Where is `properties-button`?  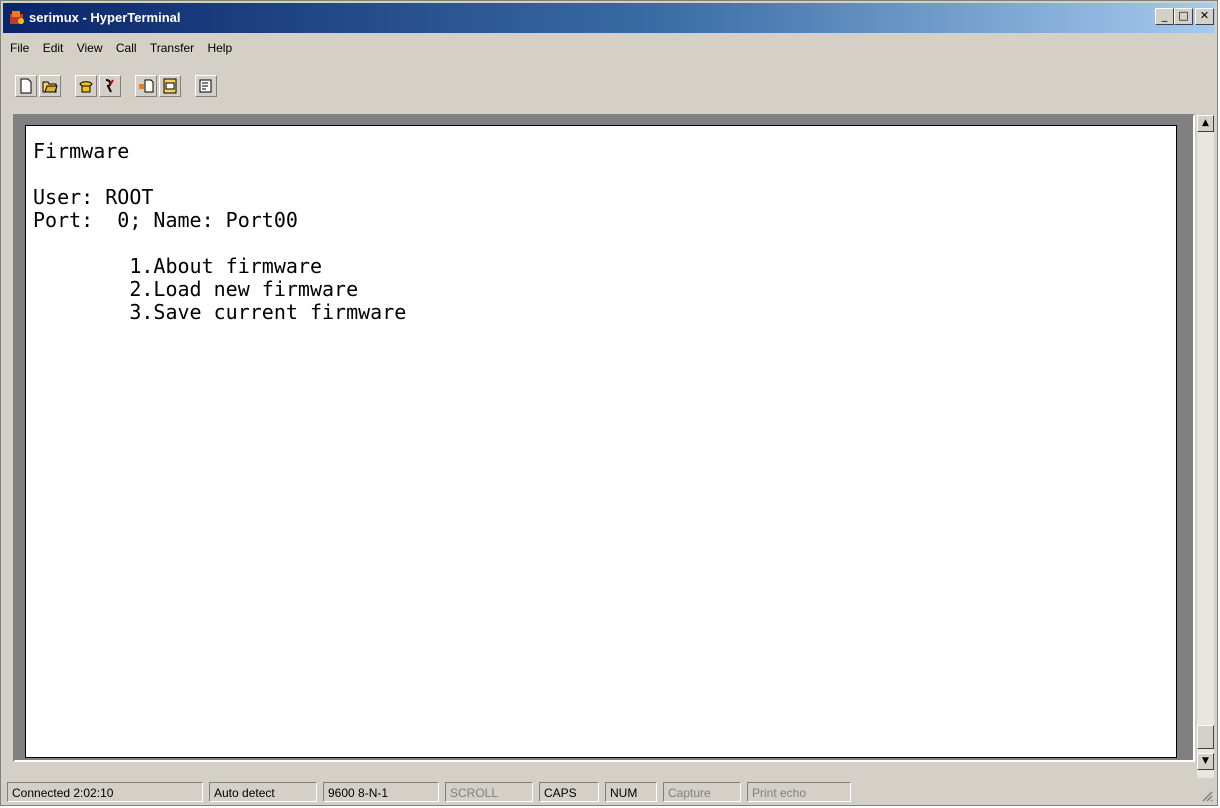 properties-button is located at coordinates (206, 86).